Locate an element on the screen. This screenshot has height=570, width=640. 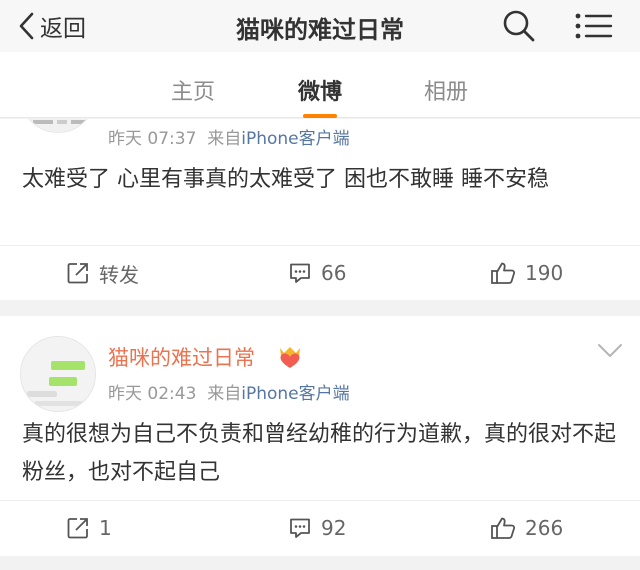
post-actions: 1 92 266 is located at coordinates (320, 527).